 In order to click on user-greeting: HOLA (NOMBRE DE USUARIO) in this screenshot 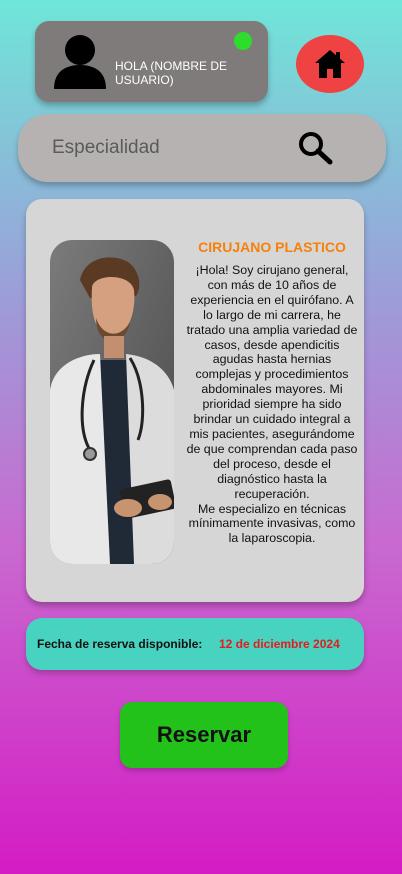, I will do `click(171, 73)`.